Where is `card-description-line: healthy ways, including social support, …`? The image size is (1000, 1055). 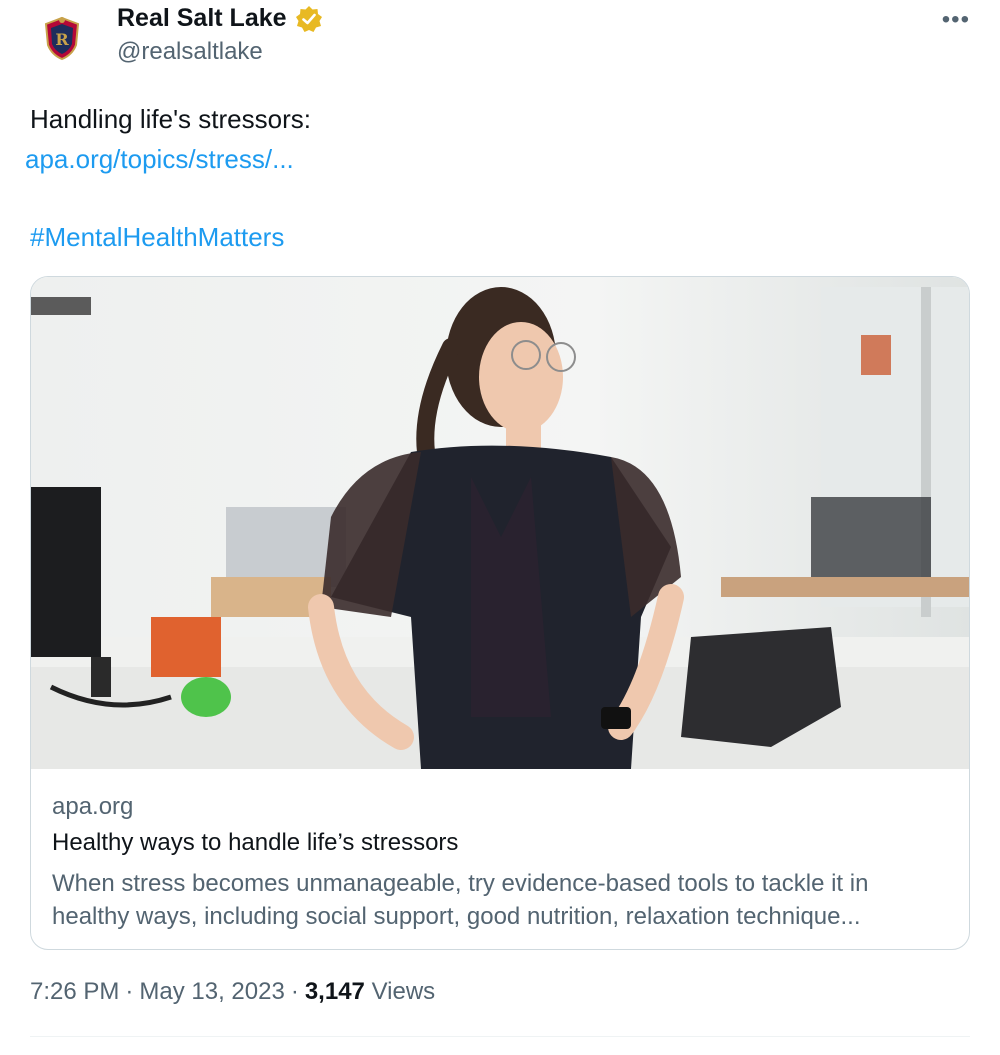 card-description-line: healthy ways, including social support, … is located at coordinates (456, 916).